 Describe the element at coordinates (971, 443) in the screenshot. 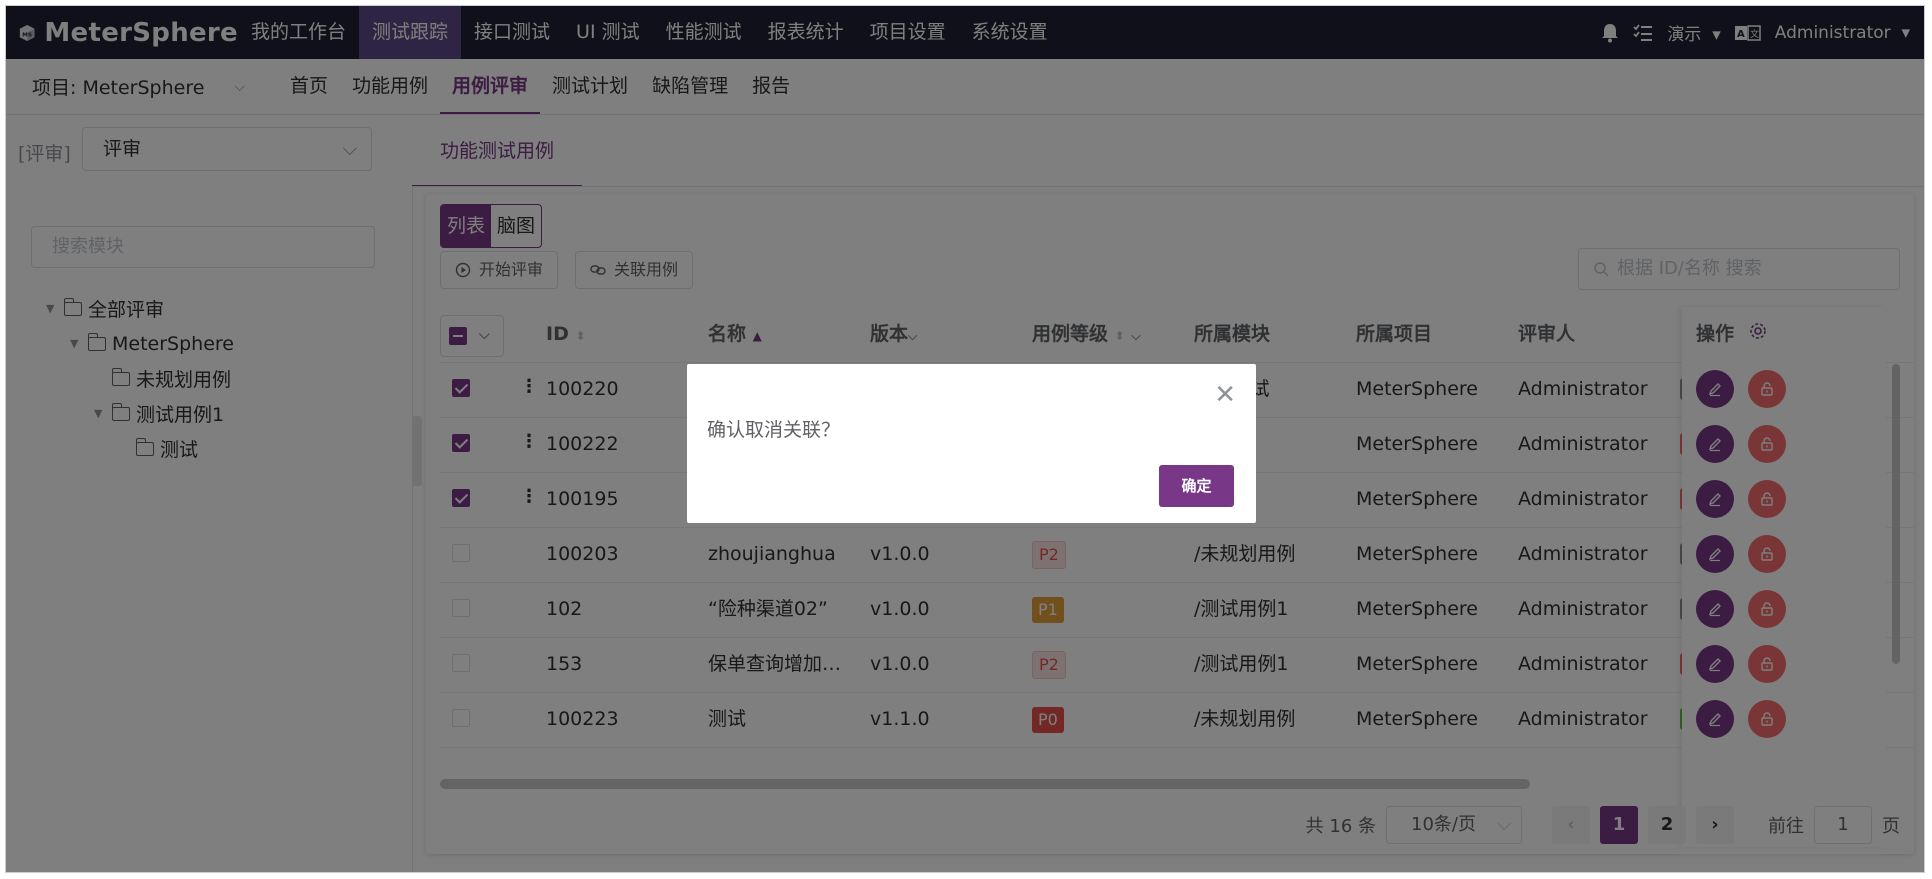

I see `confirm-dialog: ✕ 确认取消关联？ 确定` at that location.